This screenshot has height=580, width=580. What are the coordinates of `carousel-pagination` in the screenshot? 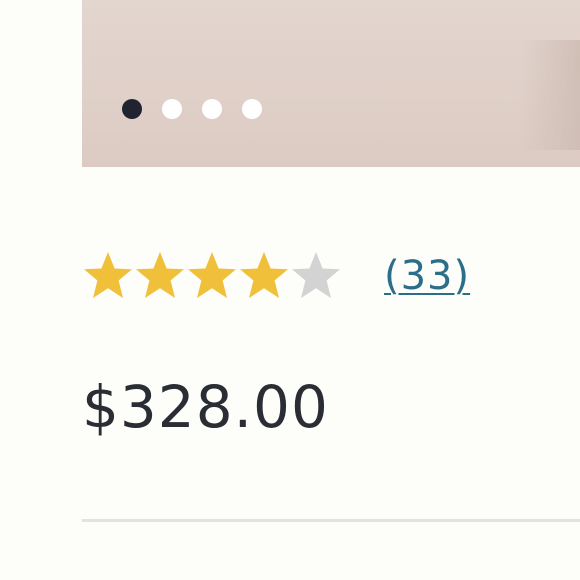 It's located at (192, 109).